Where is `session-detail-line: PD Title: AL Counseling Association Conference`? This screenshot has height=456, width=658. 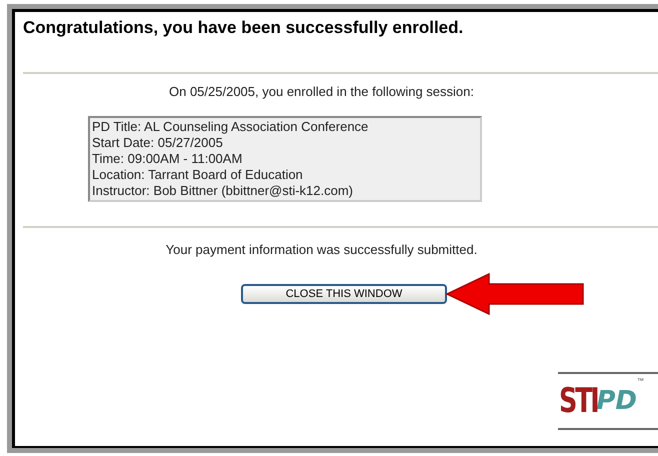
session-detail-line: PD Title: AL Counseling Association Conference is located at coordinates (231, 126).